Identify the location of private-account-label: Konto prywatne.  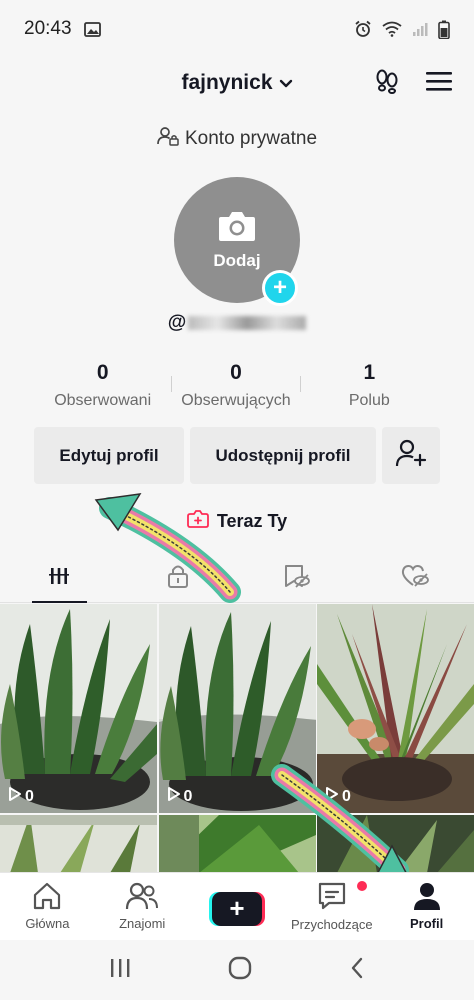
(237, 139).